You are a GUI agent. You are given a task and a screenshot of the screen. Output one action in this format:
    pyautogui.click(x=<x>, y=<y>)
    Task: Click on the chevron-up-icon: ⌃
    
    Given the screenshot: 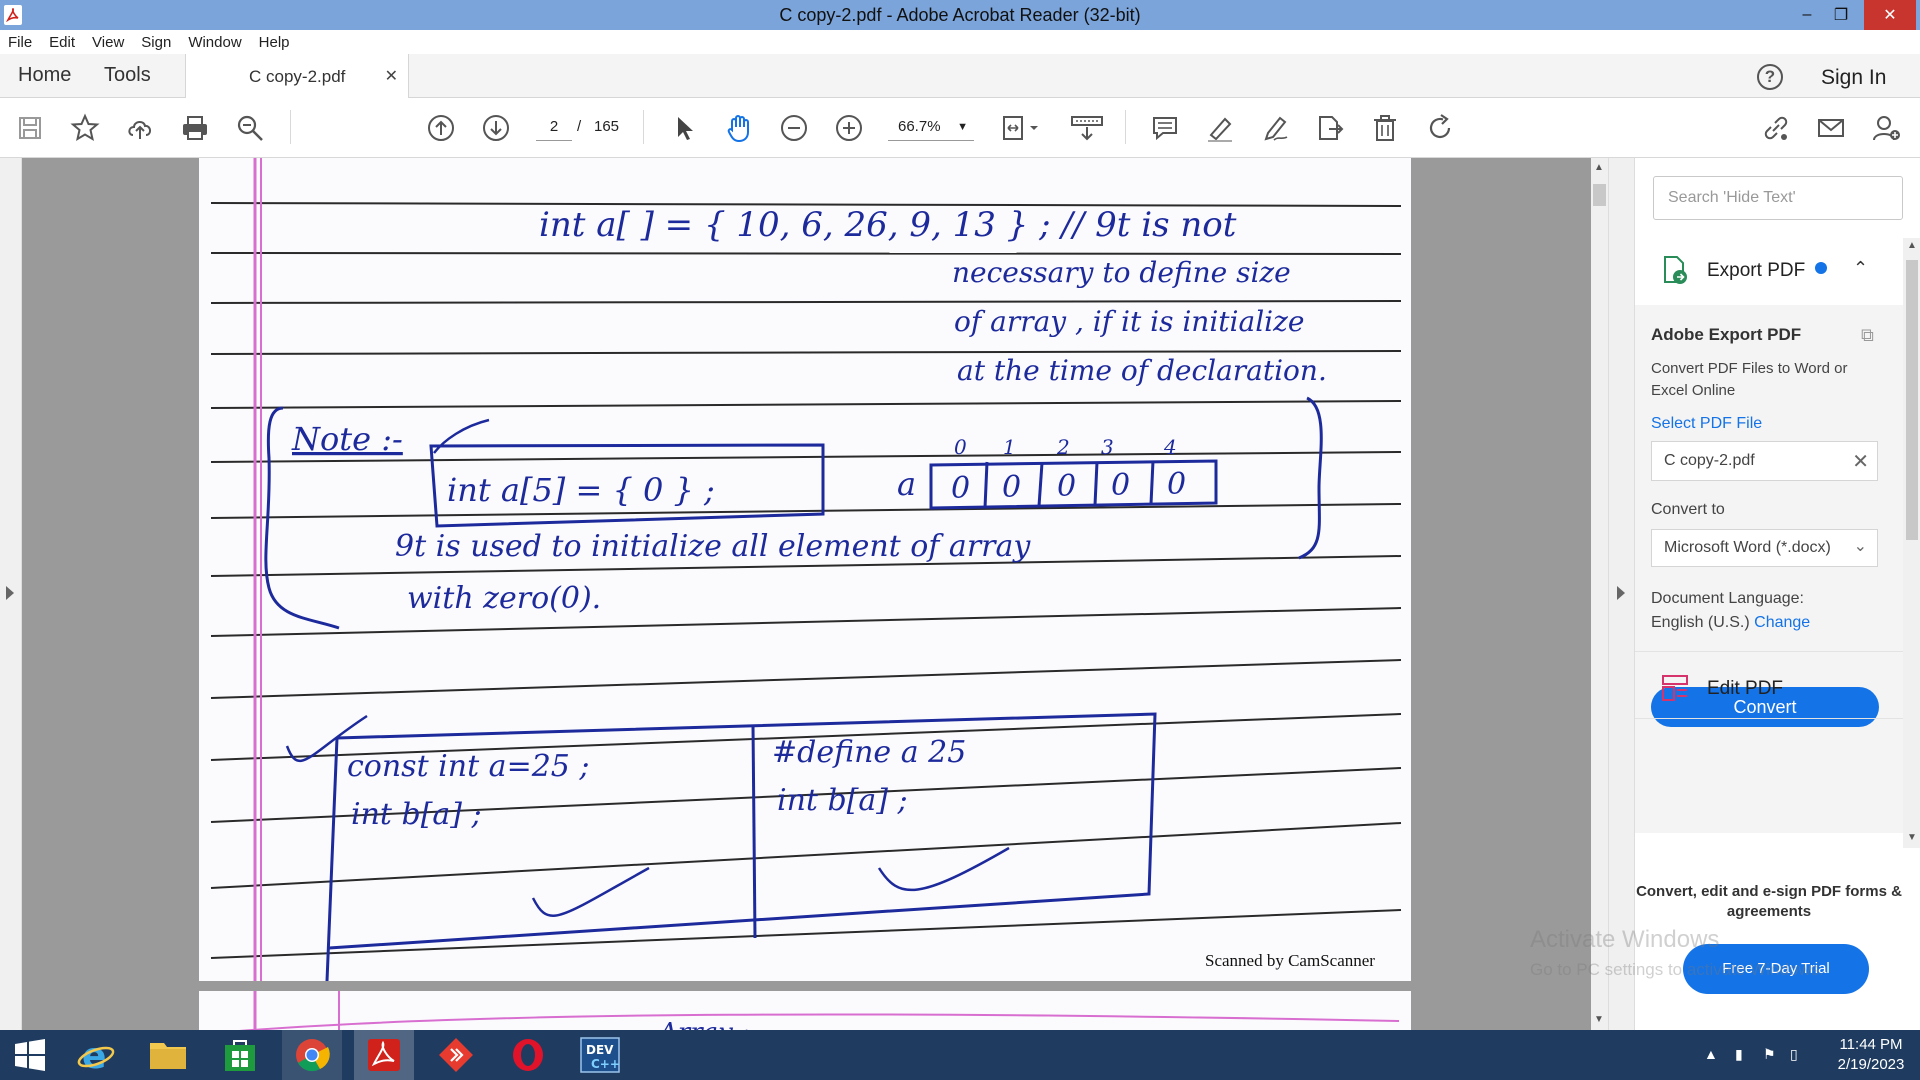 What is the action you would take?
    pyautogui.click(x=1860, y=268)
    